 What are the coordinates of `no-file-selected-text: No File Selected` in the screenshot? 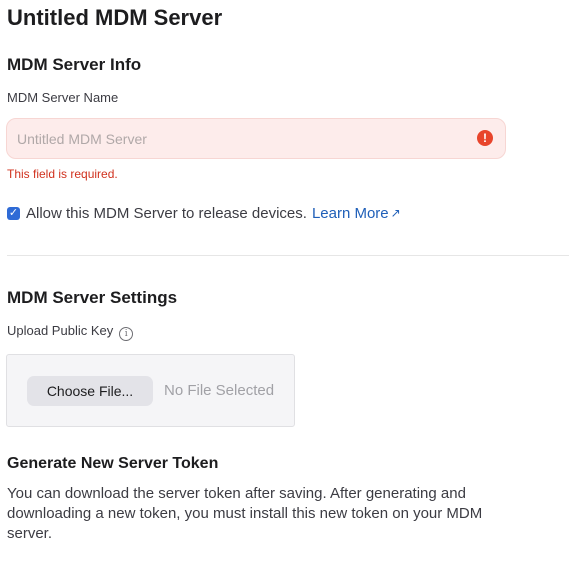 It's located at (219, 390).